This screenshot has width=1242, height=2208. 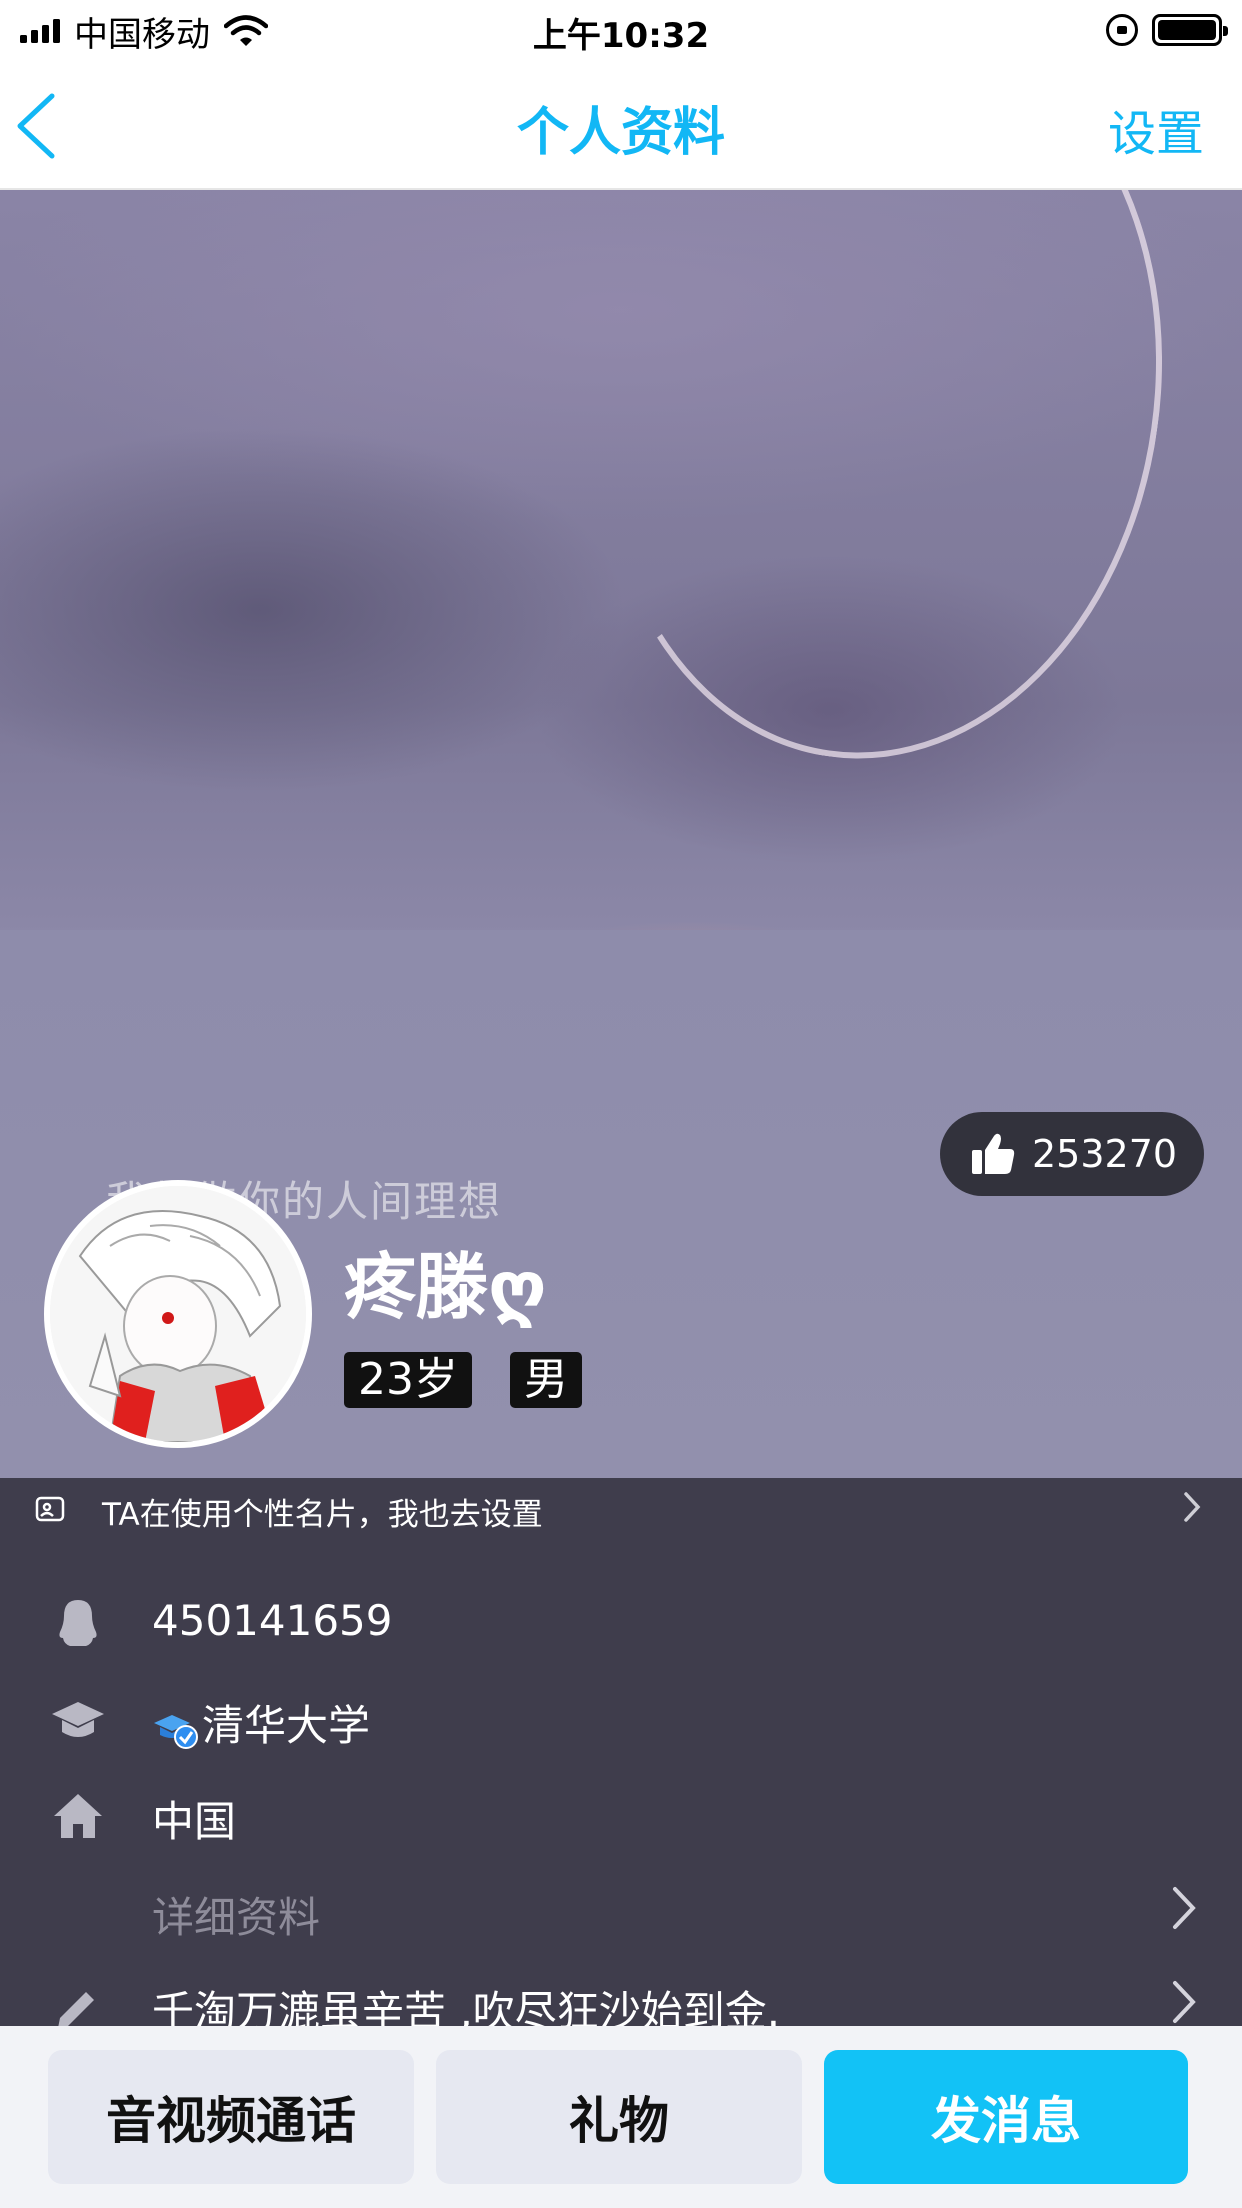 What do you see at coordinates (621, 36) in the screenshot?
I see `status-time: 上午10:32` at bounding box center [621, 36].